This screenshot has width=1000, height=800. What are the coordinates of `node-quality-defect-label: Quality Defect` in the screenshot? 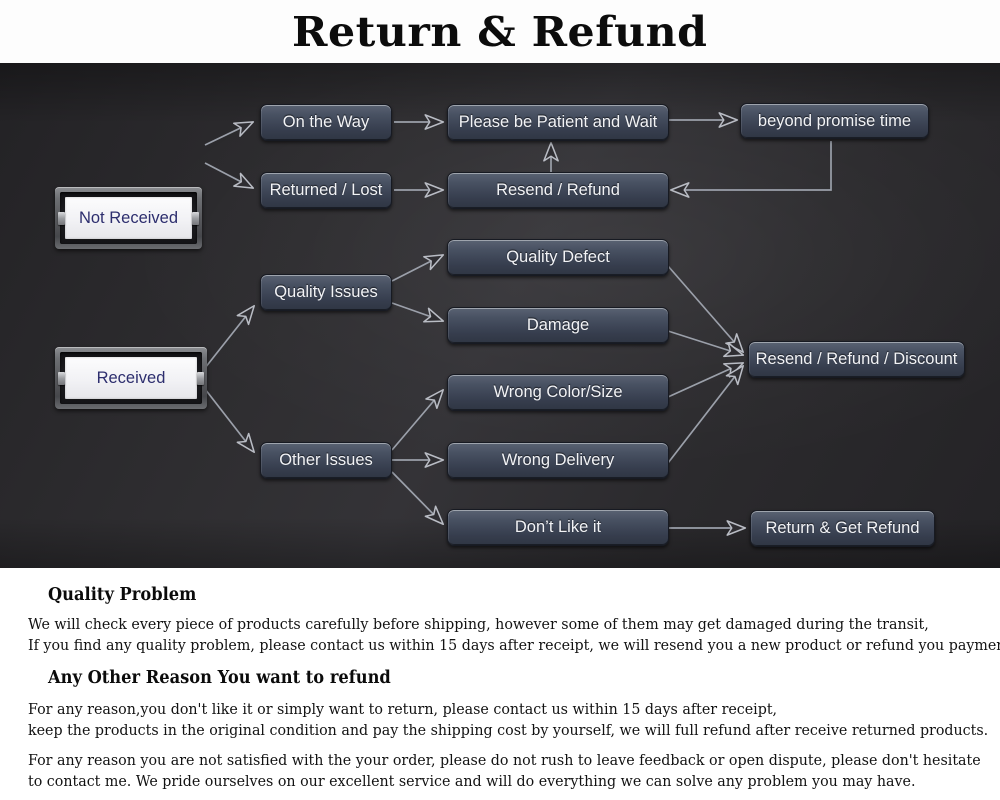 It's located at (558, 257).